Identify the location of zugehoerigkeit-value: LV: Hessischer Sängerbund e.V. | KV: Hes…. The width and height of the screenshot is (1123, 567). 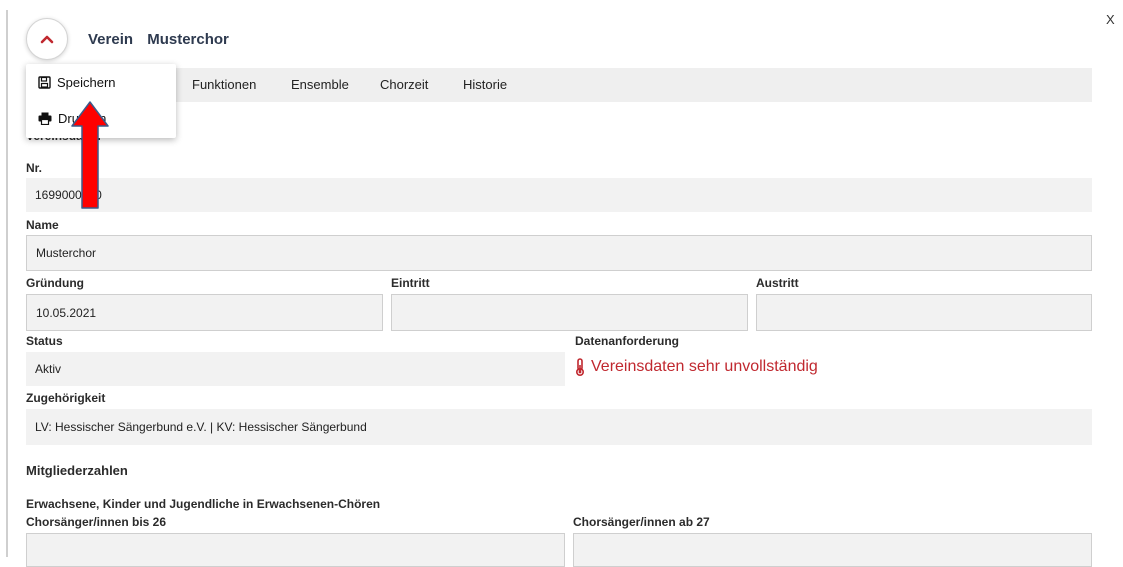
(201, 427).